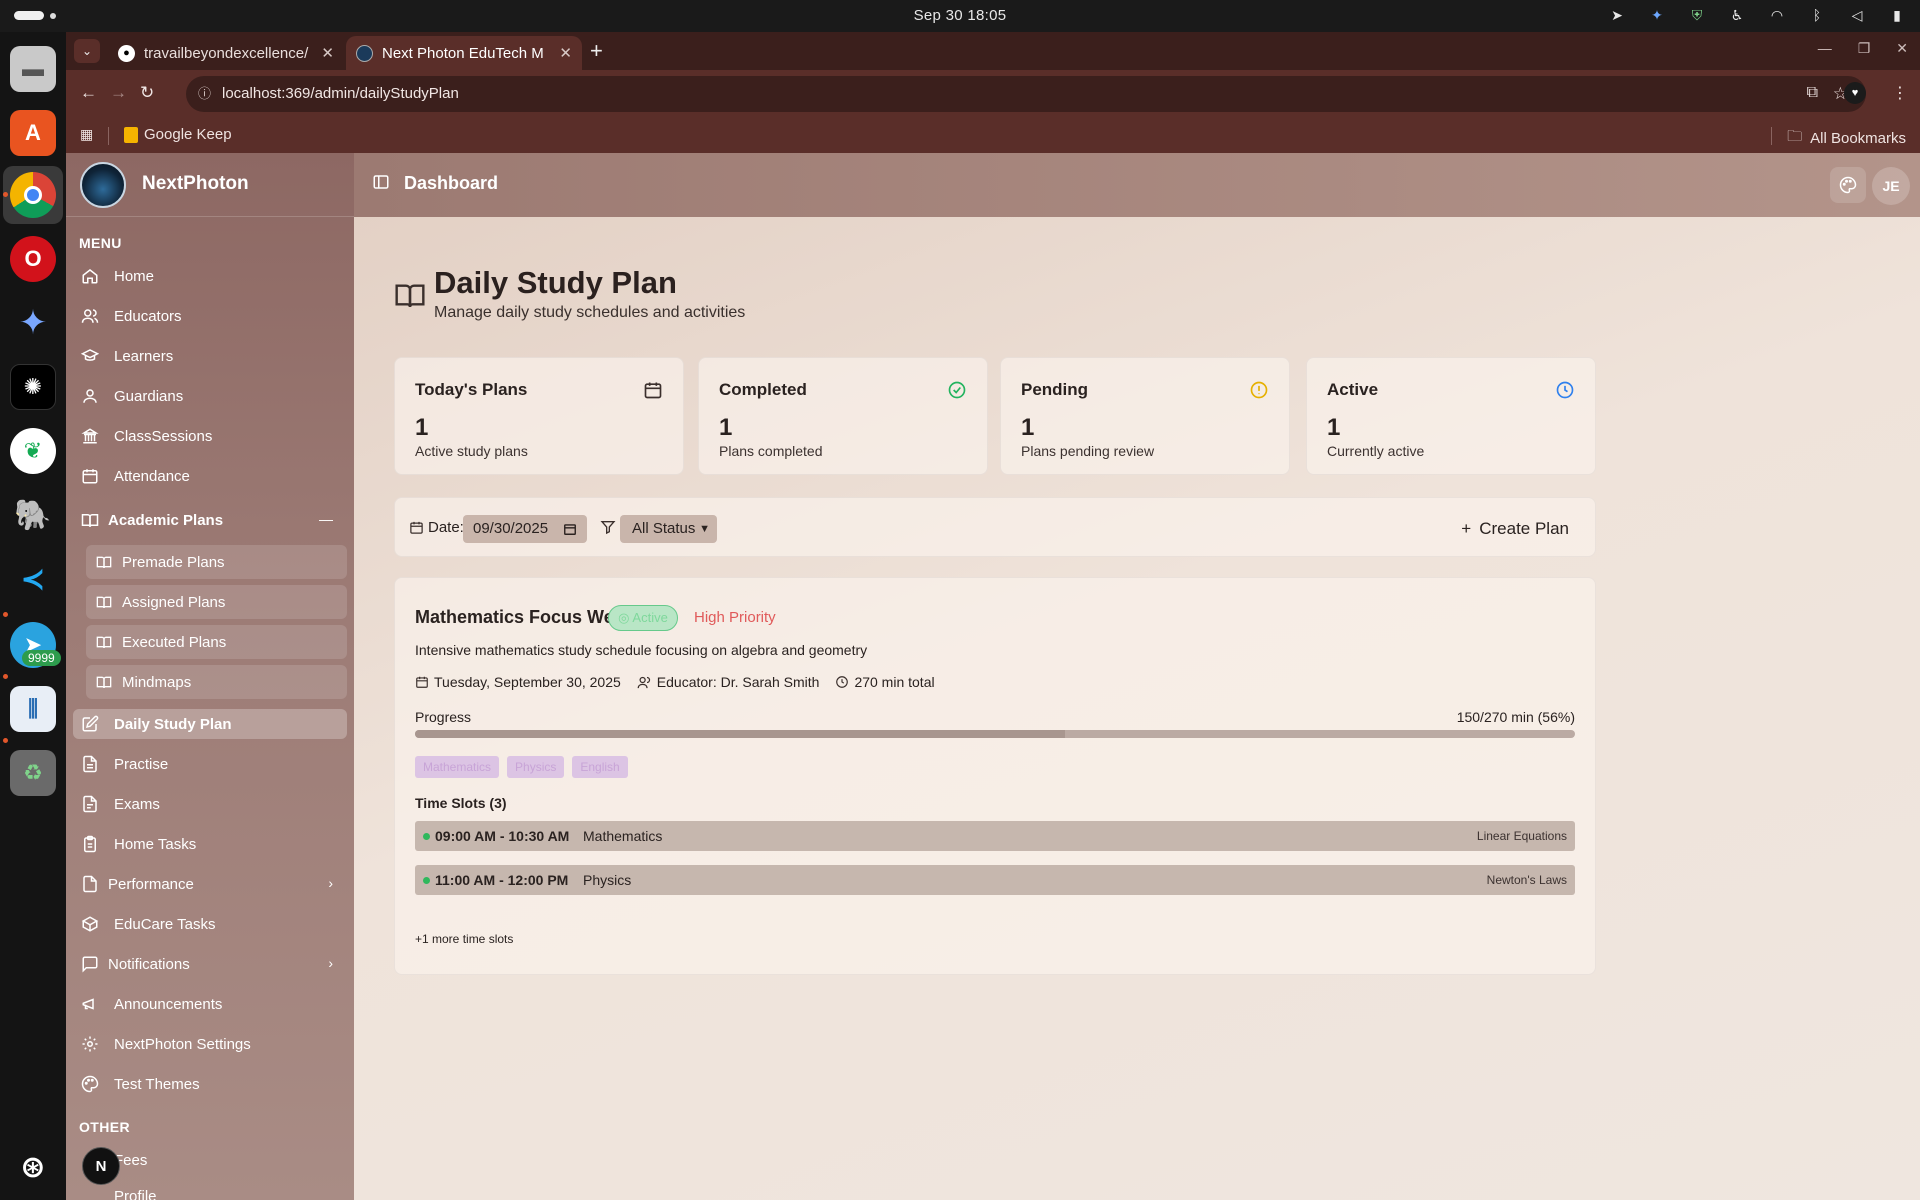  What do you see at coordinates (101, 1166) in the screenshot?
I see `nextjs-devtools-button: N` at bounding box center [101, 1166].